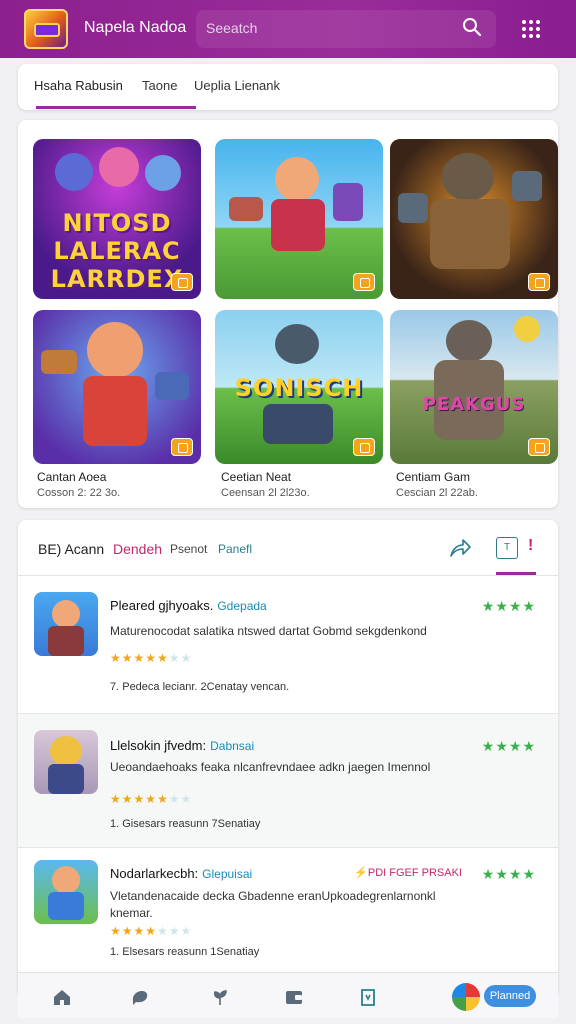 The height and width of the screenshot is (1024, 576). I want to click on wallet-icon, so click(294, 997).